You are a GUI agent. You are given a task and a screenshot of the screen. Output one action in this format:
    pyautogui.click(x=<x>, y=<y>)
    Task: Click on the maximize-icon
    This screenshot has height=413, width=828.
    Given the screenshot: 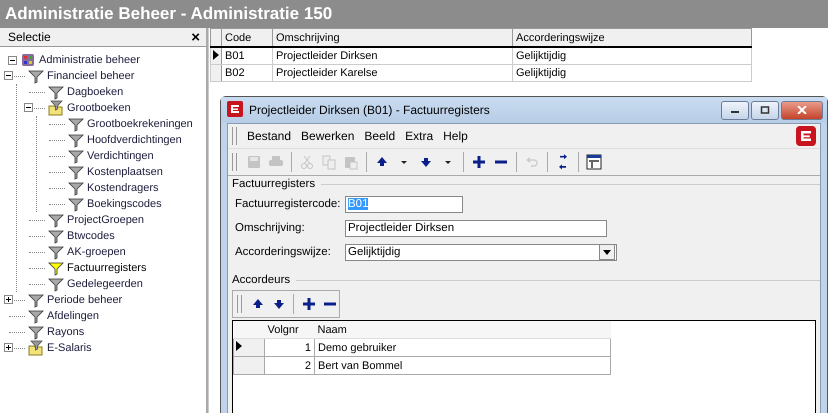 What is the action you would take?
    pyautogui.click(x=765, y=110)
    